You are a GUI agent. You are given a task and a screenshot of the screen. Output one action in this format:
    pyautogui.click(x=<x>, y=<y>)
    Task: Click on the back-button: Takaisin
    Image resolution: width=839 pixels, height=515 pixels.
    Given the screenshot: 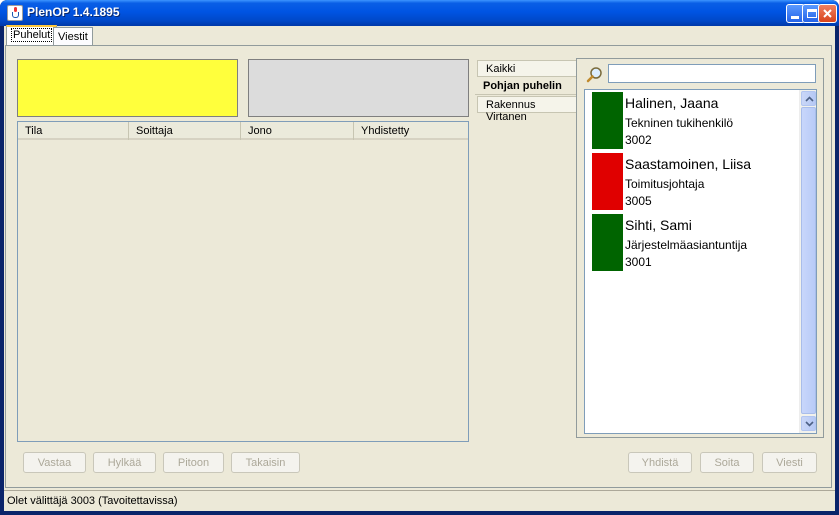 What is the action you would take?
    pyautogui.click(x=265, y=462)
    